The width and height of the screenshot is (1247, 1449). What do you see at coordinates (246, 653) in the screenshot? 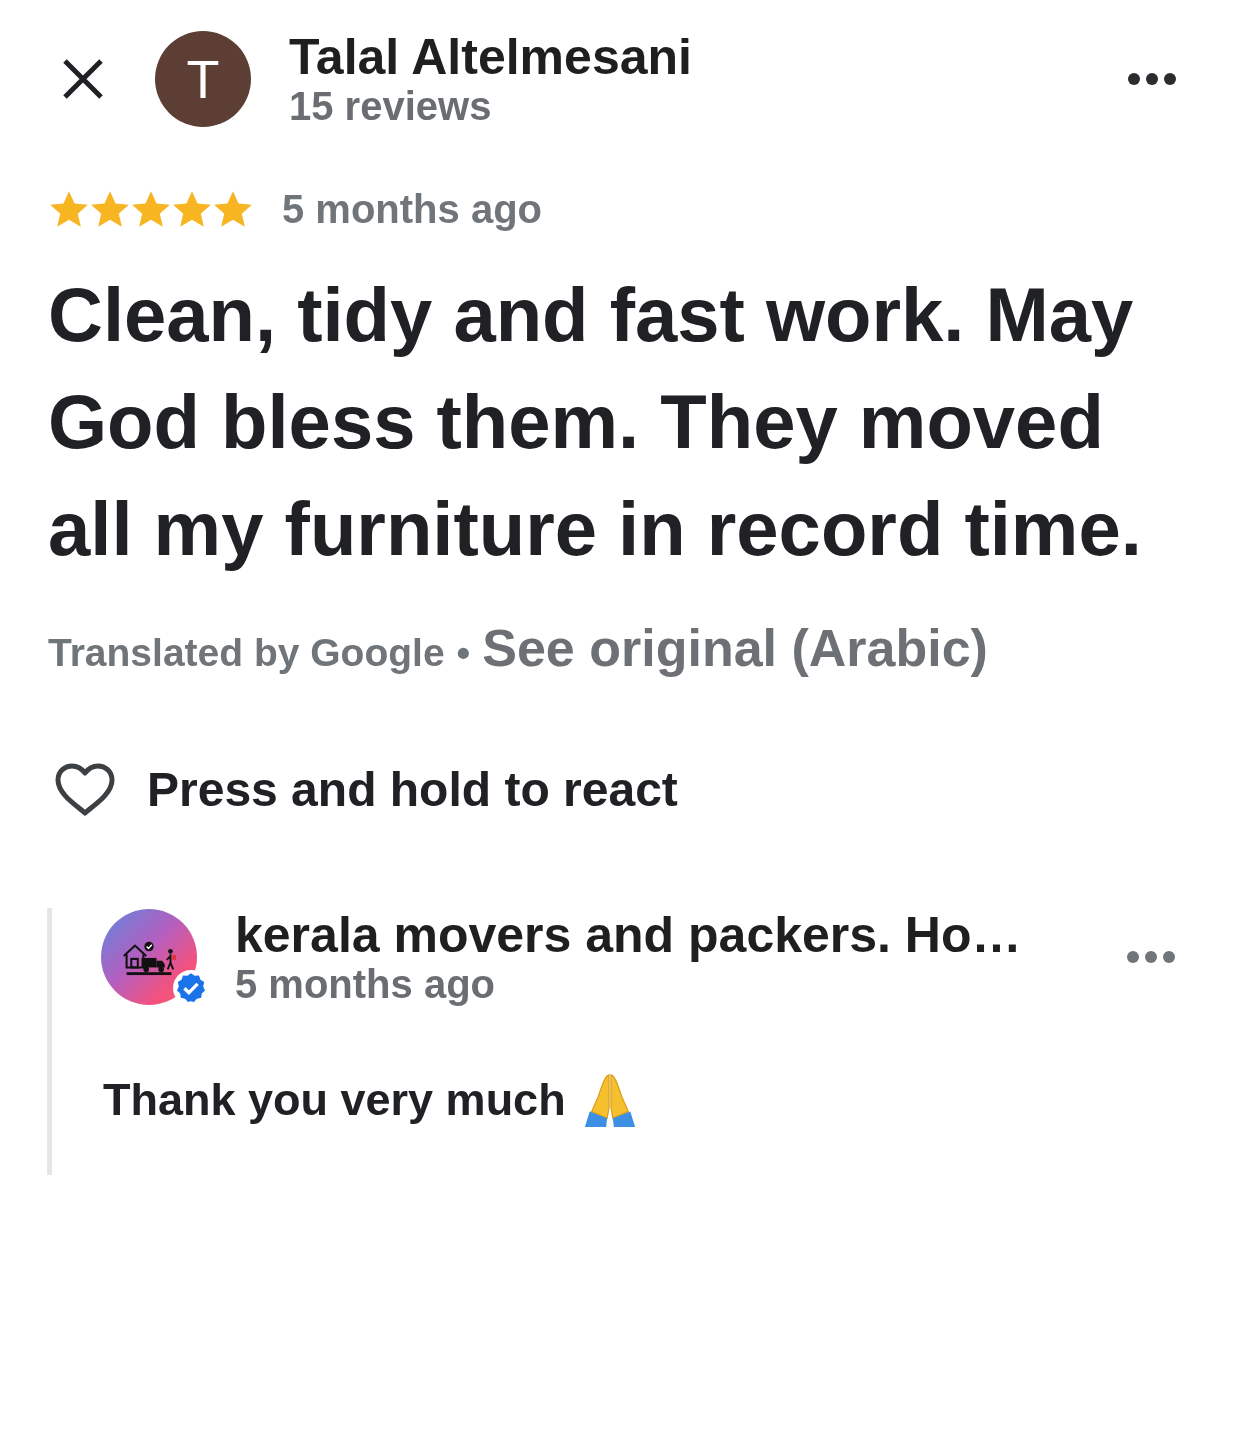
I see `translation-note: Translated by Google` at bounding box center [246, 653].